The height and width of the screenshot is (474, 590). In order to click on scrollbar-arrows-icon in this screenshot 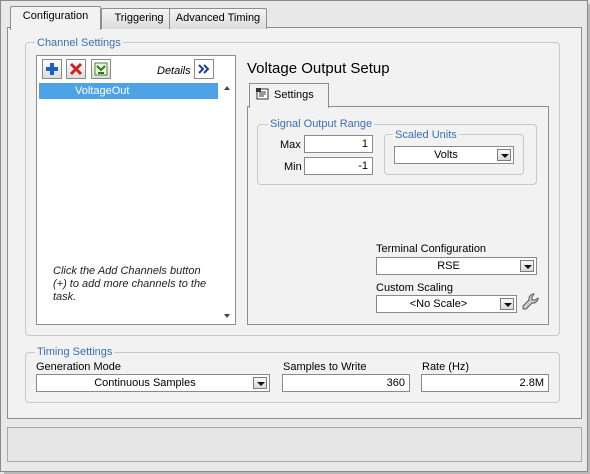, I will do `click(227, 202)`.